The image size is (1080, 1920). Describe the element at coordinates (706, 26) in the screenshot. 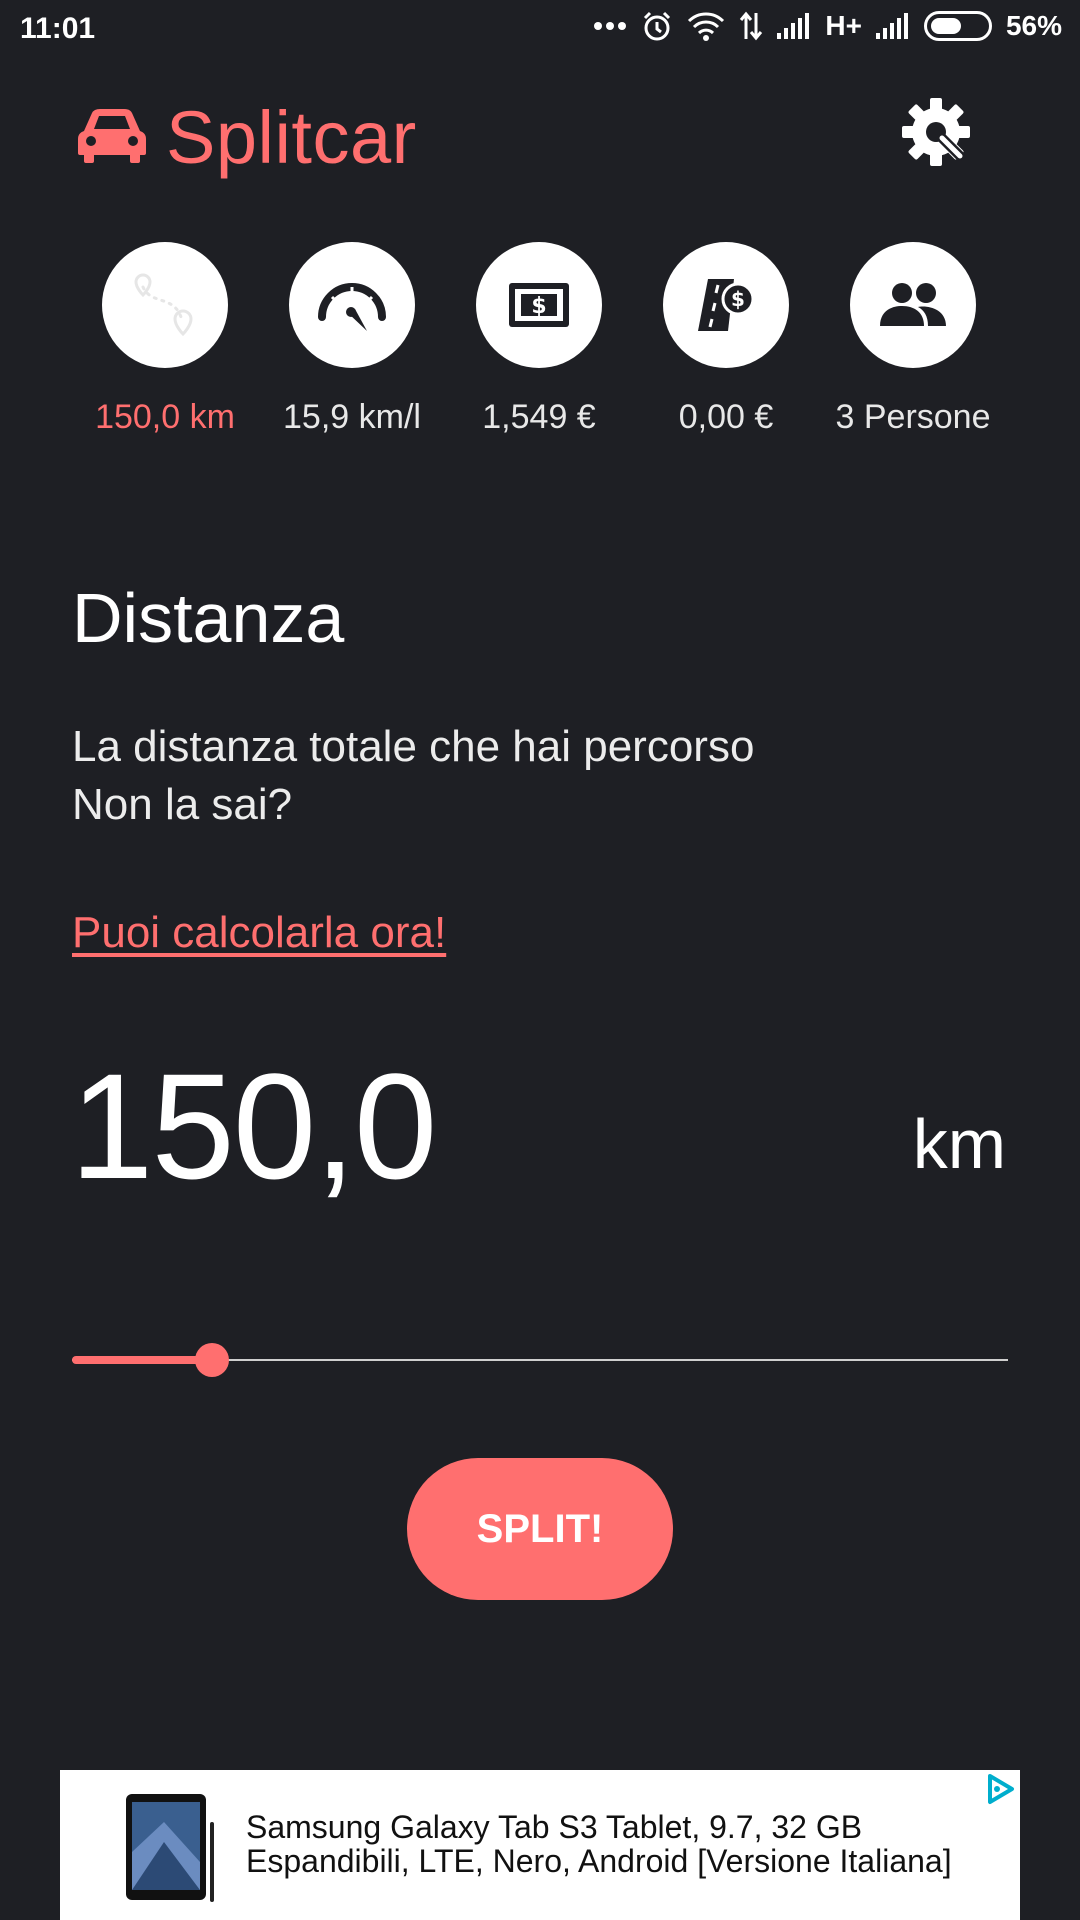

I see `wifi-icon` at that location.